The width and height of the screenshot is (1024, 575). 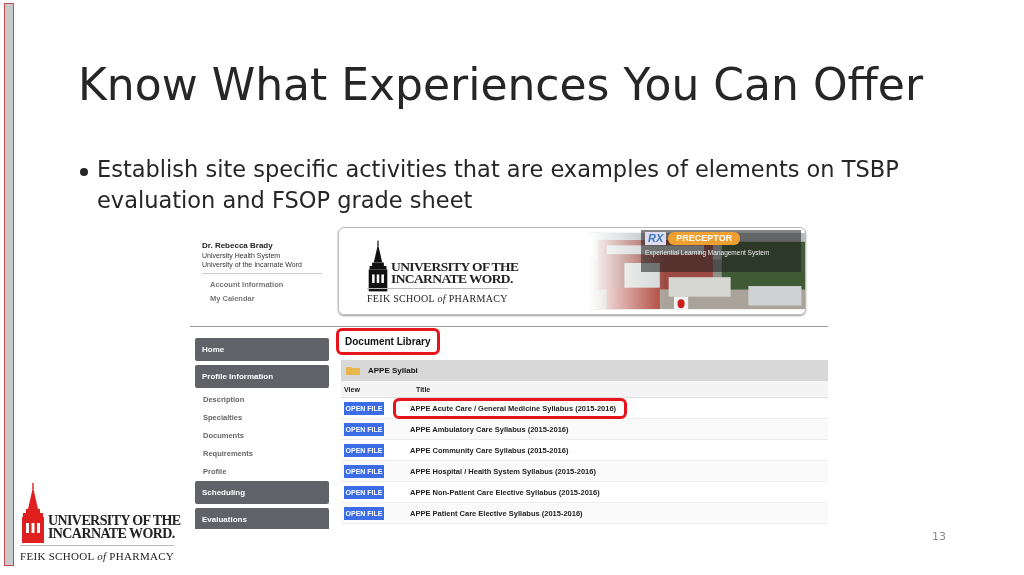 What do you see at coordinates (939, 536) in the screenshot?
I see `page-number: 13` at bounding box center [939, 536].